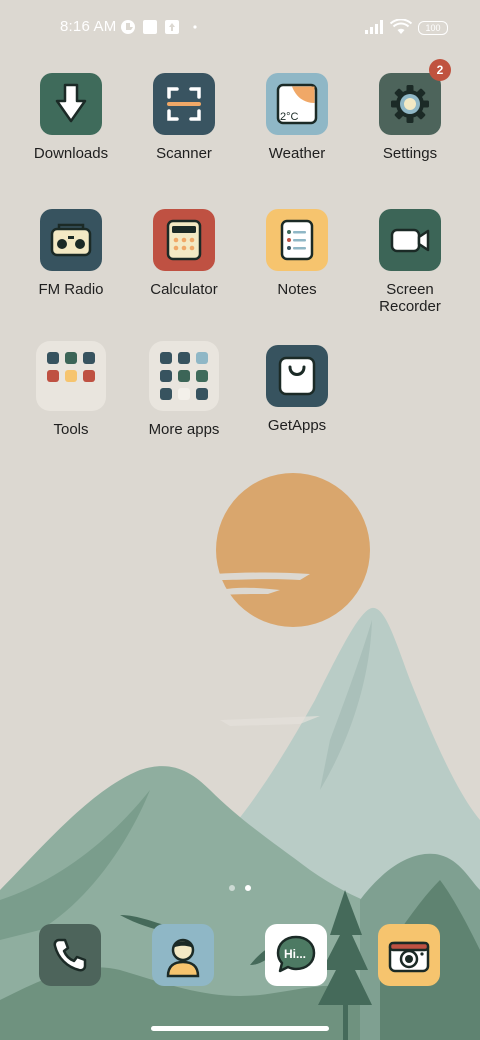  What do you see at coordinates (401, 26) in the screenshot?
I see `wifi-icon` at bounding box center [401, 26].